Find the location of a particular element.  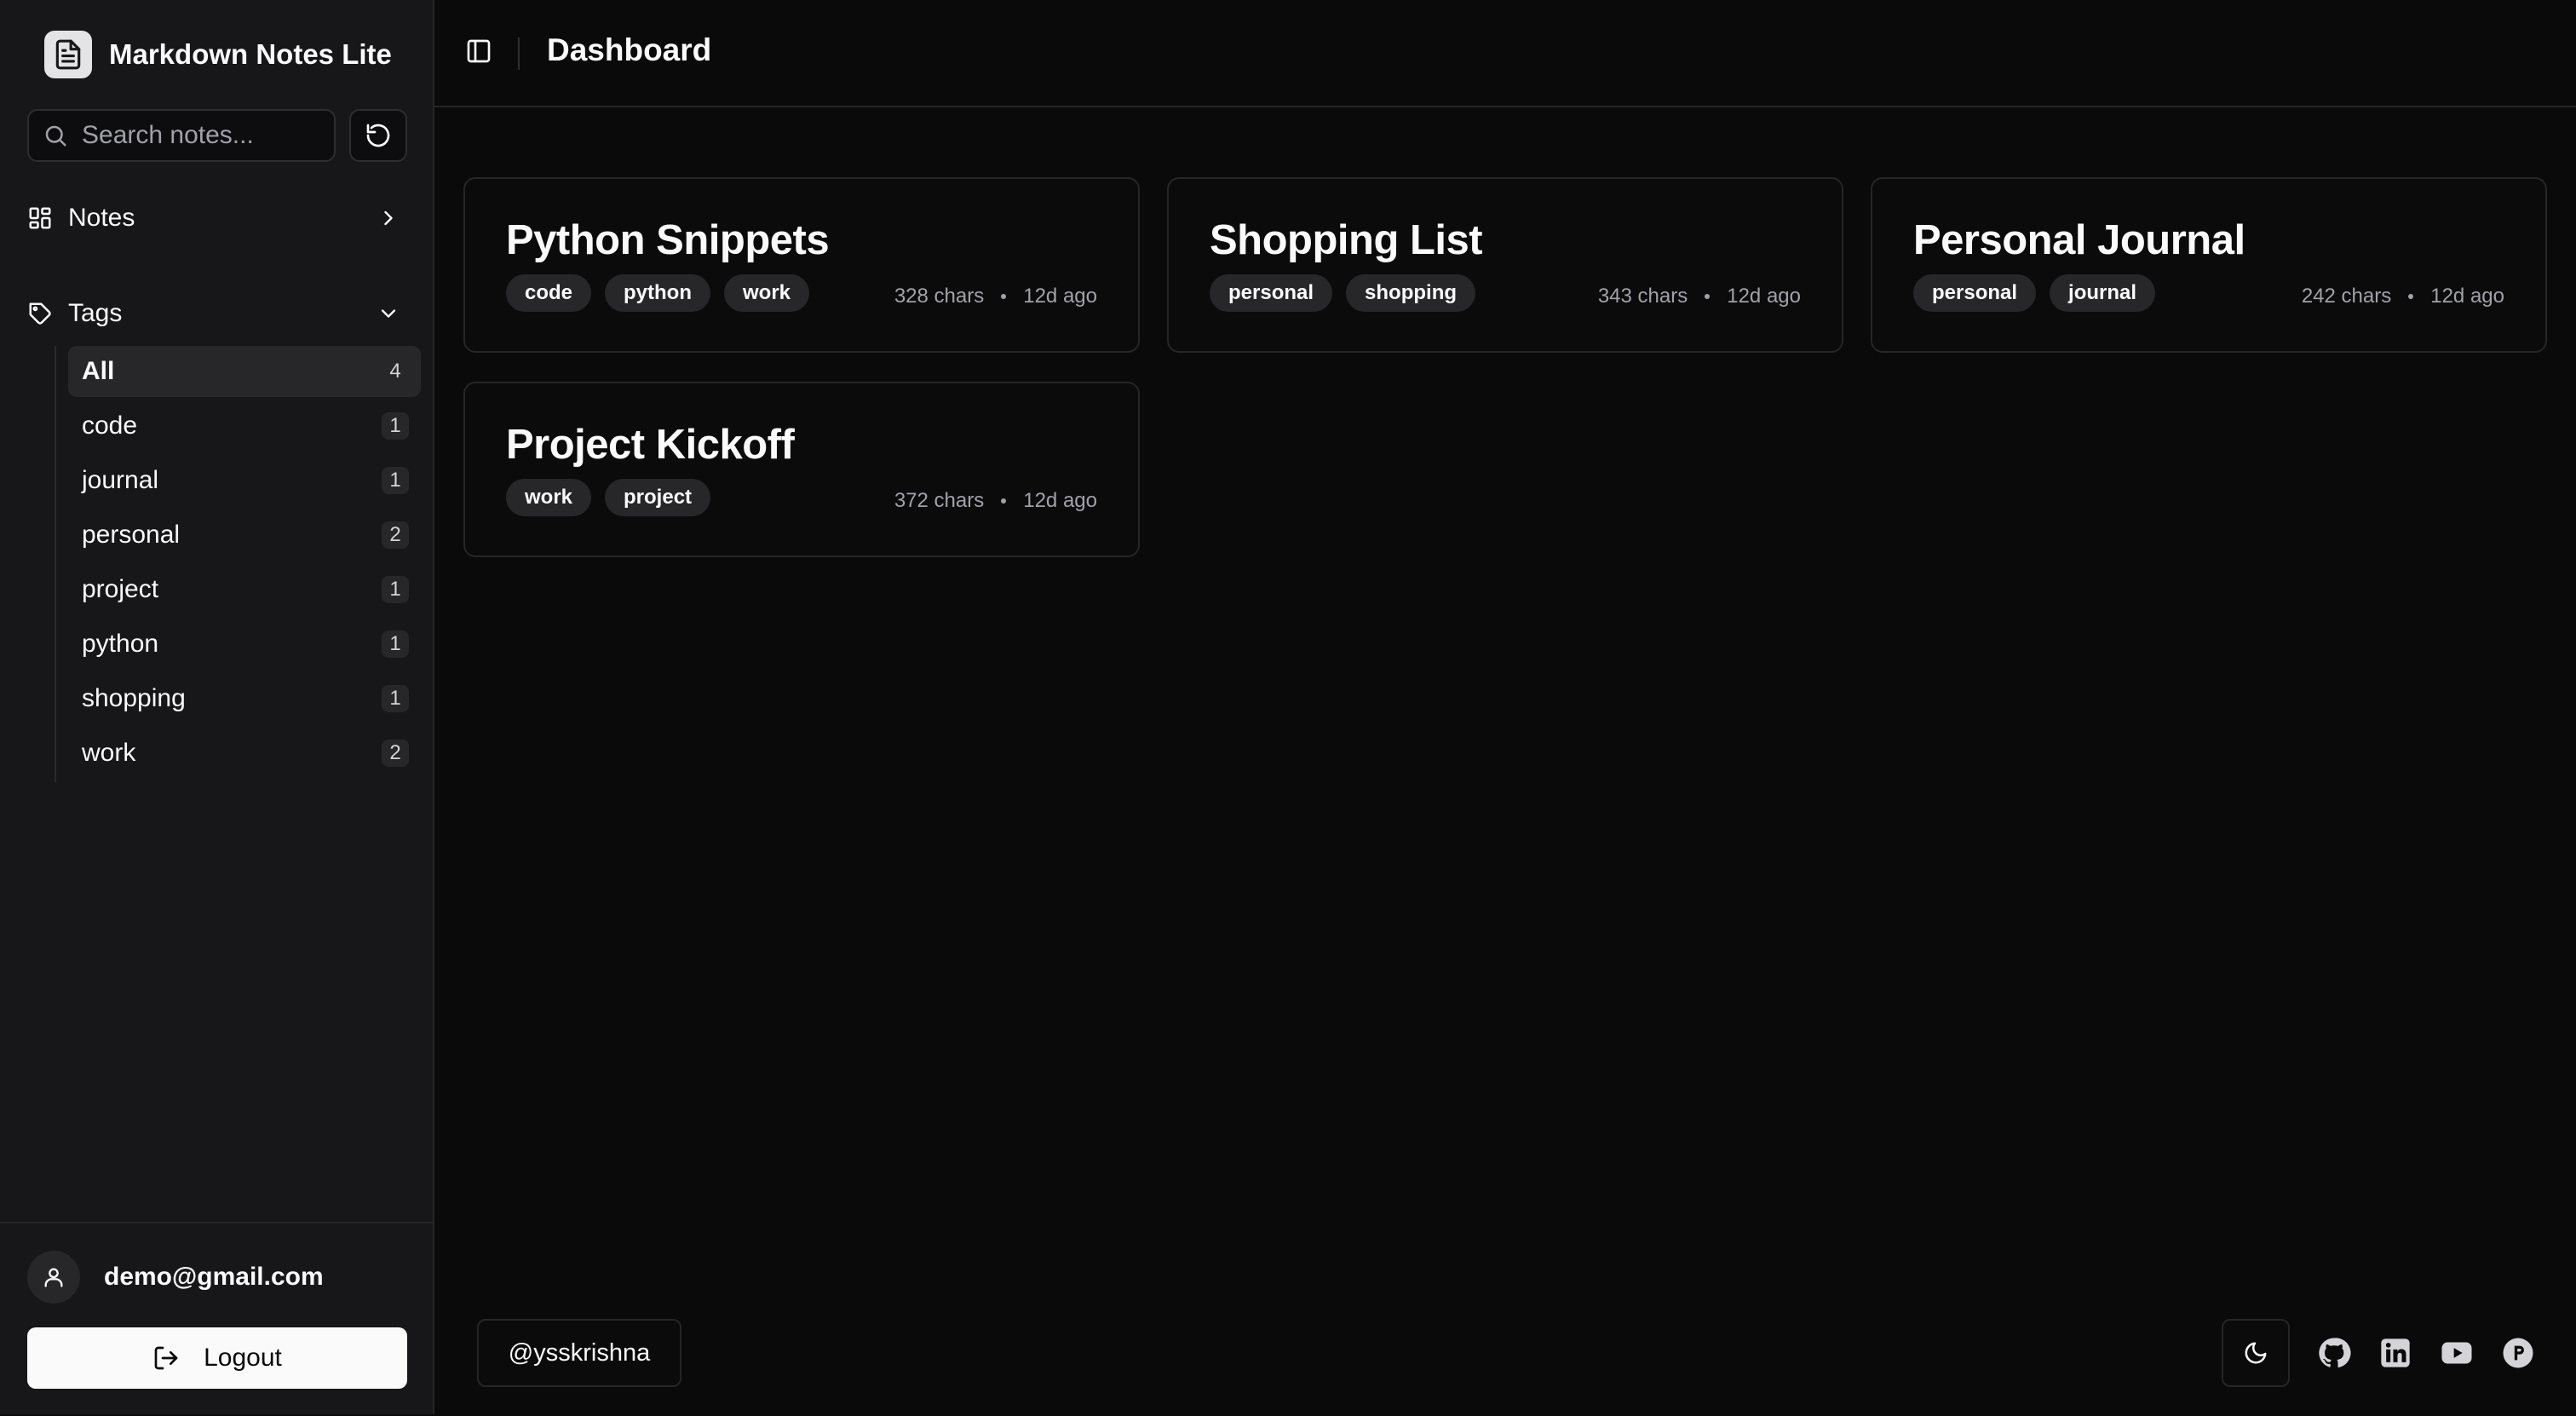

note-meta: 328 chars 12d ago is located at coordinates (995, 296).